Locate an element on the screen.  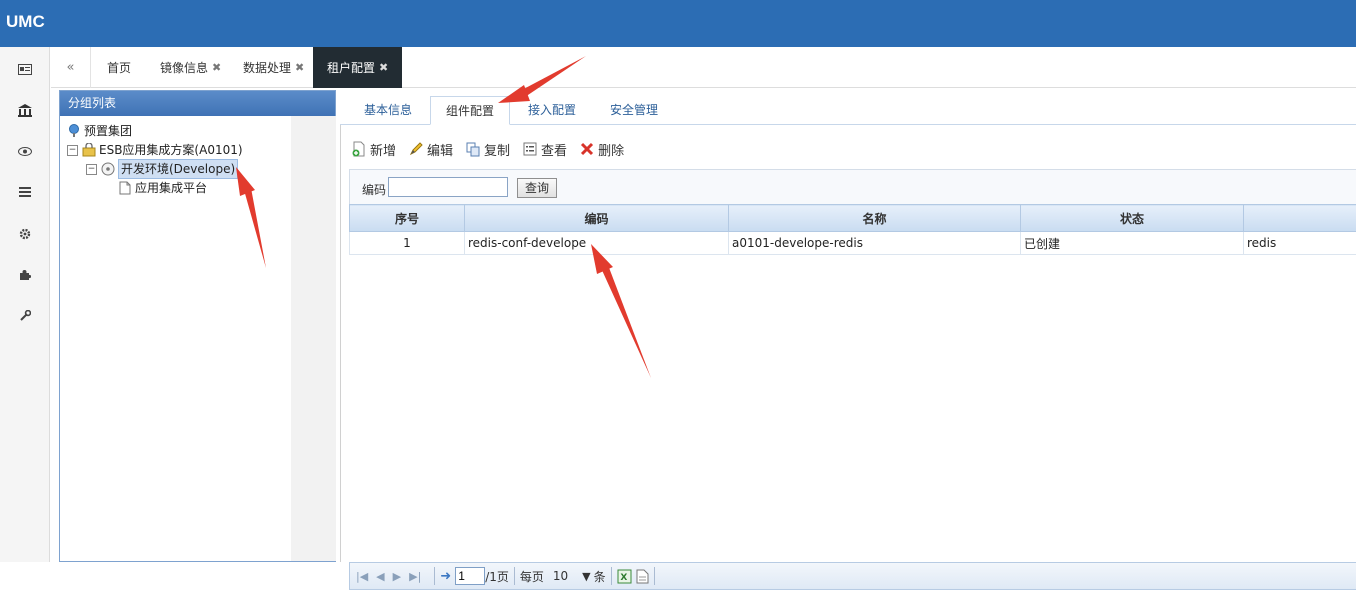
pager: |◀ ◀ ▶ ▶| ➜ /1页 每页 10 ▼ 条 X is located at coordinates (852, 576).